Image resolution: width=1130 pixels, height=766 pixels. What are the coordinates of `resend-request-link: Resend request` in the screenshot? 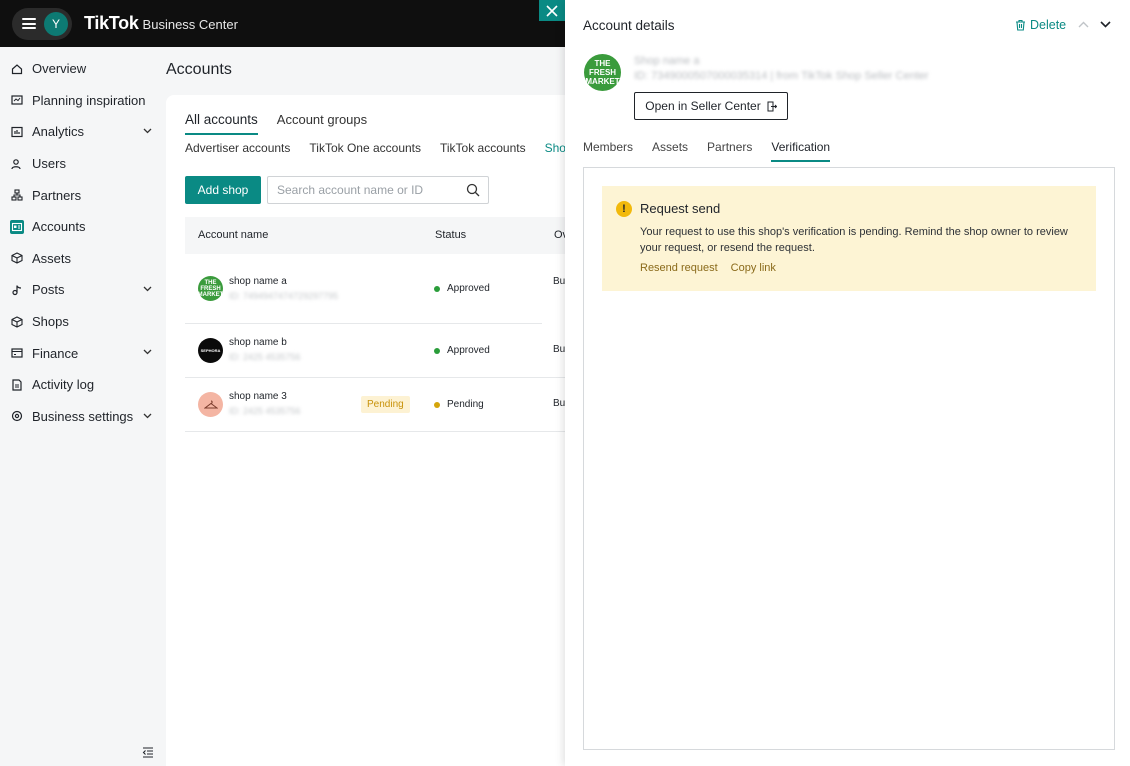 It's located at (679, 268).